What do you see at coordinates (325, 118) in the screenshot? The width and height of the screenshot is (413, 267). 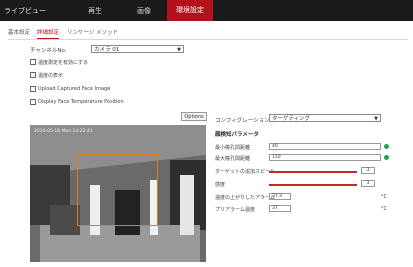 I see `configuration-select: ターゲティング ▼` at bounding box center [325, 118].